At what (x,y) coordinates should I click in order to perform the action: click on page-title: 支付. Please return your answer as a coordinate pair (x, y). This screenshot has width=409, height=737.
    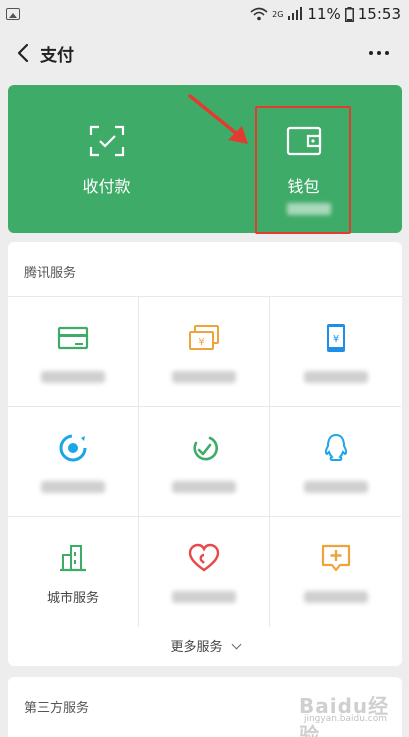
    Looking at the image, I should click on (57, 56).